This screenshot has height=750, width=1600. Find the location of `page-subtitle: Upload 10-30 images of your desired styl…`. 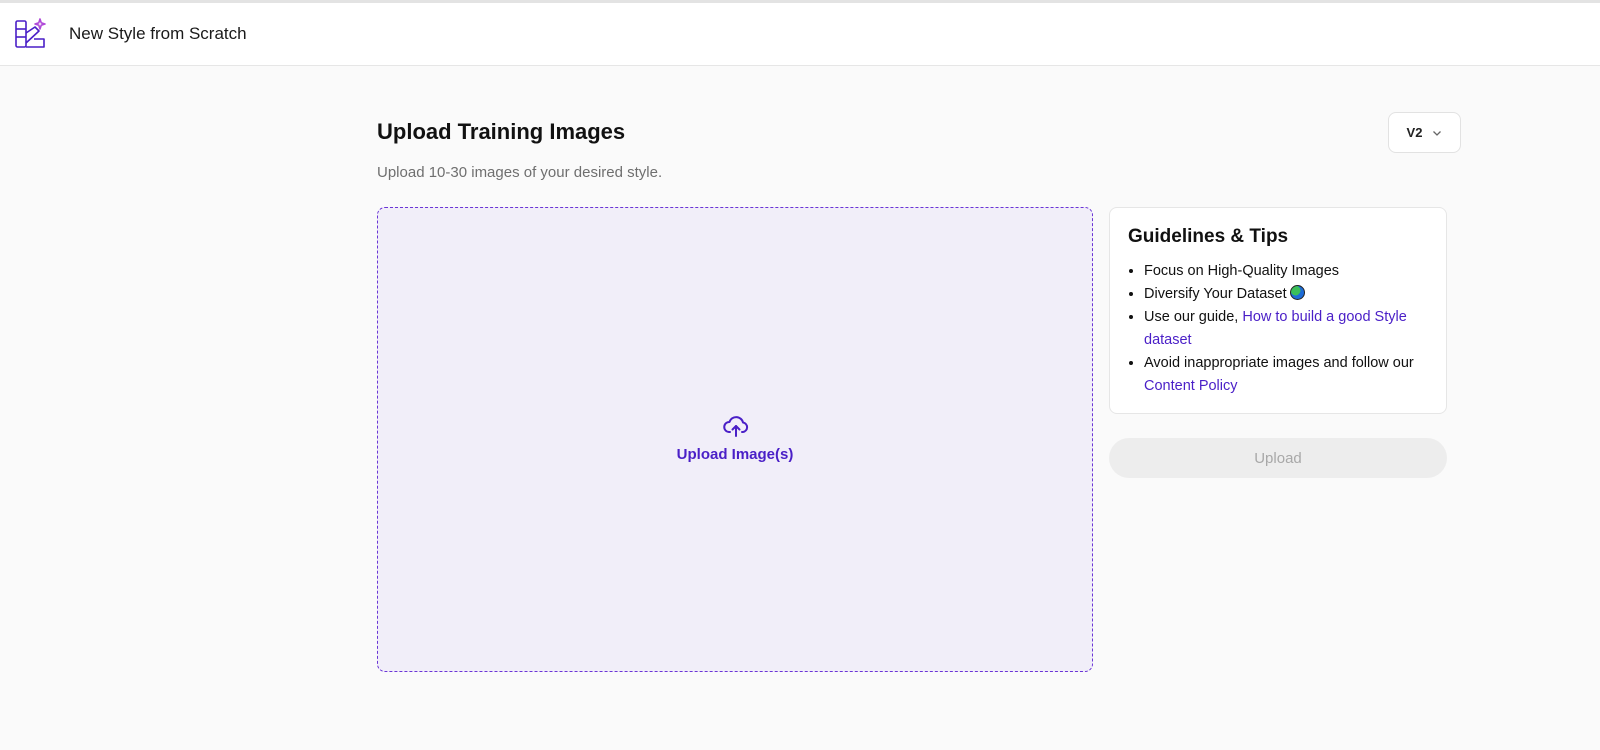

page-subtitle: Upload 10-30 images of your desired styl… is located at coordinates (520, 172).